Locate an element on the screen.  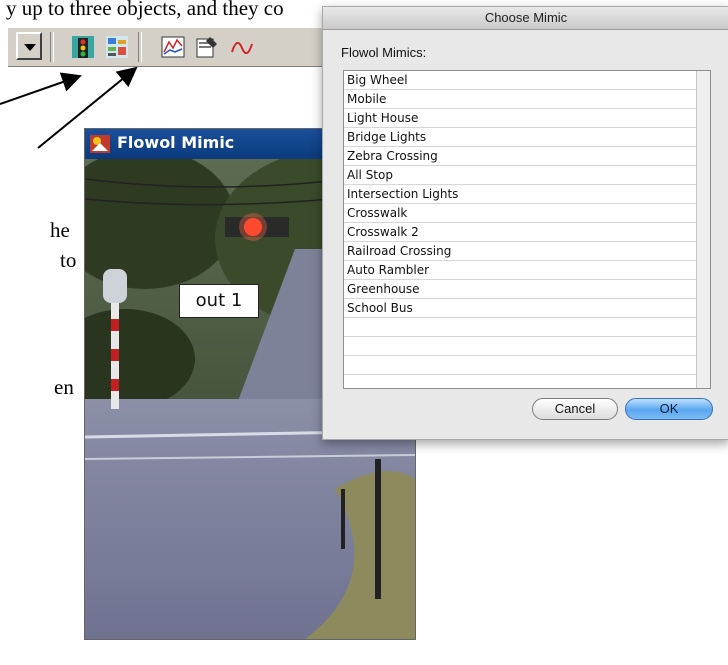
list-item: Greenhouse is located at coordinates (520, 289).